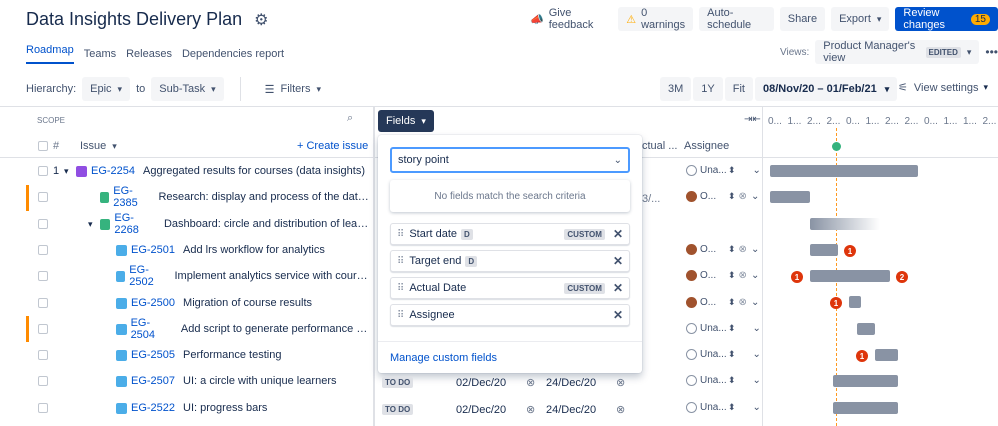 The image size is (998, 426). What do you see at coordinates (50, 54) in the screenshot?
I see `tab-roadmap: Roadmap` at bounding box center [50, 54].